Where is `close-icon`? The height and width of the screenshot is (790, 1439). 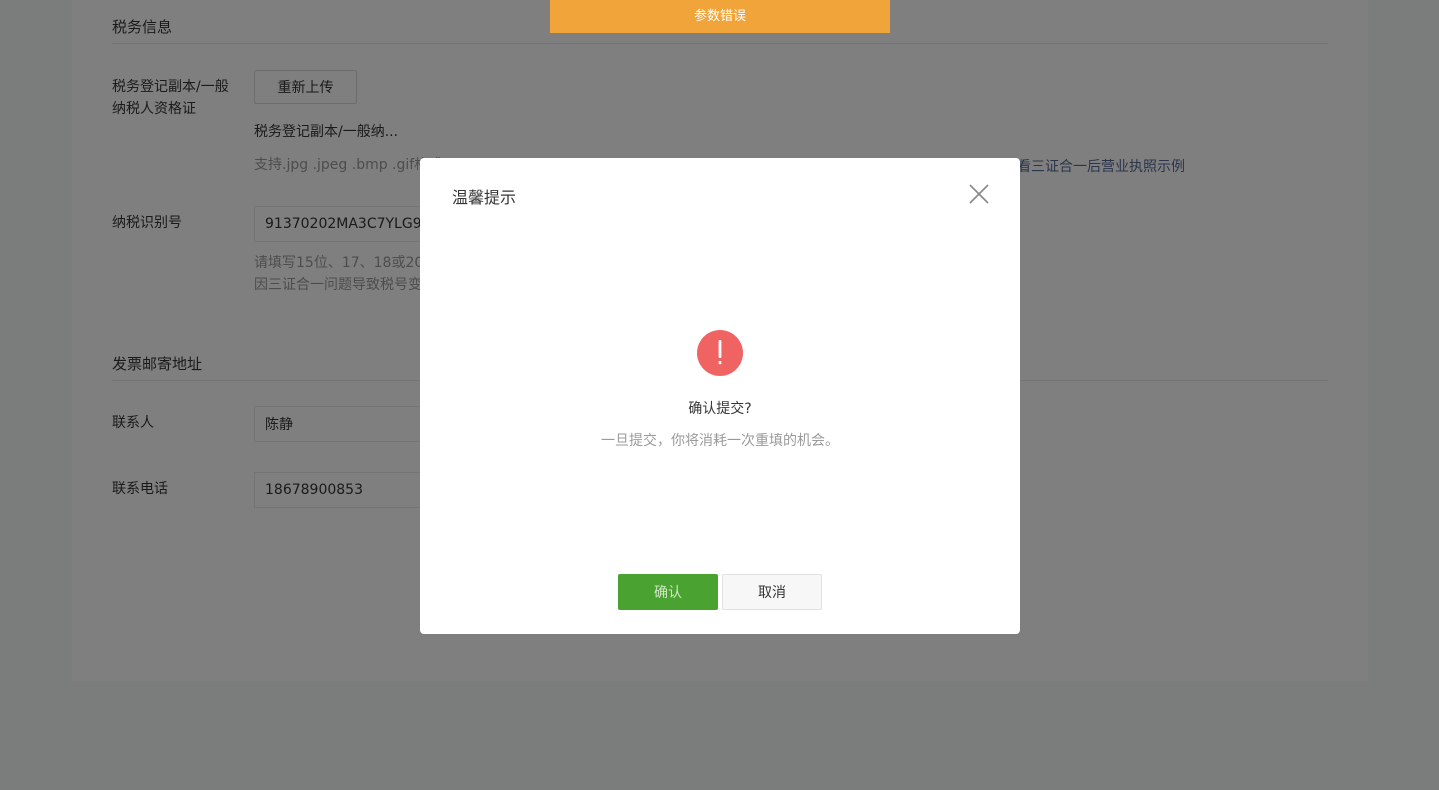 close-icon is located at coordinates (979, 194).